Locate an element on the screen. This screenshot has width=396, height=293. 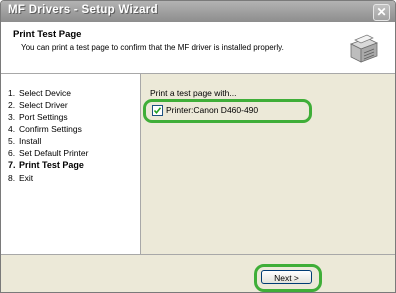
checkmark-icon is located at coordinates (157, 111).